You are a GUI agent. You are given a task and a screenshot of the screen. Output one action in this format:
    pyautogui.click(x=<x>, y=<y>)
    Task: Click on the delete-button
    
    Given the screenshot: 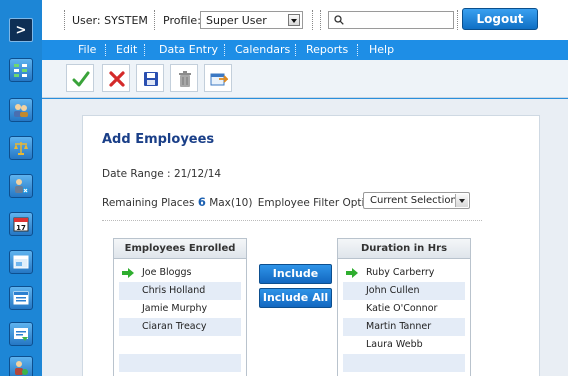 What is the action you would take?
    pyautogui.click(x=116, y=78)
    